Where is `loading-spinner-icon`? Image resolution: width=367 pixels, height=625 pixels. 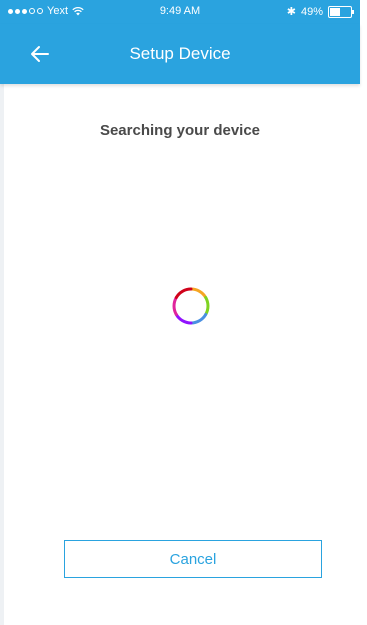
loading-spinner-icon is located at coordinates (191, 306).